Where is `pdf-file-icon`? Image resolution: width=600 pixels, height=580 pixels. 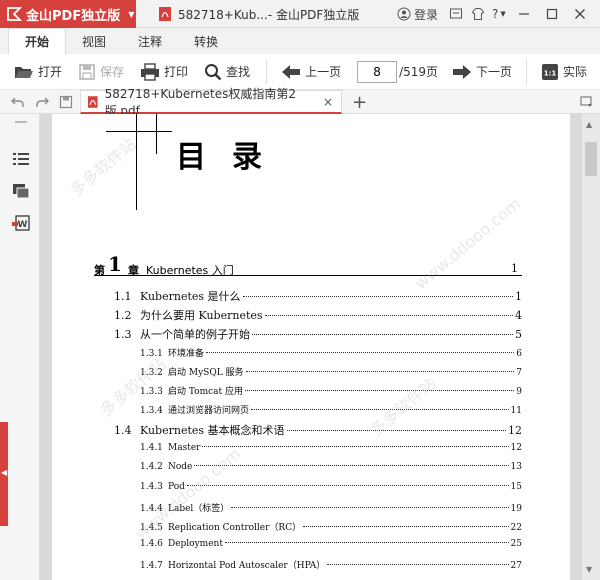
pdf-file-icon is located at coordinates (165, 14).